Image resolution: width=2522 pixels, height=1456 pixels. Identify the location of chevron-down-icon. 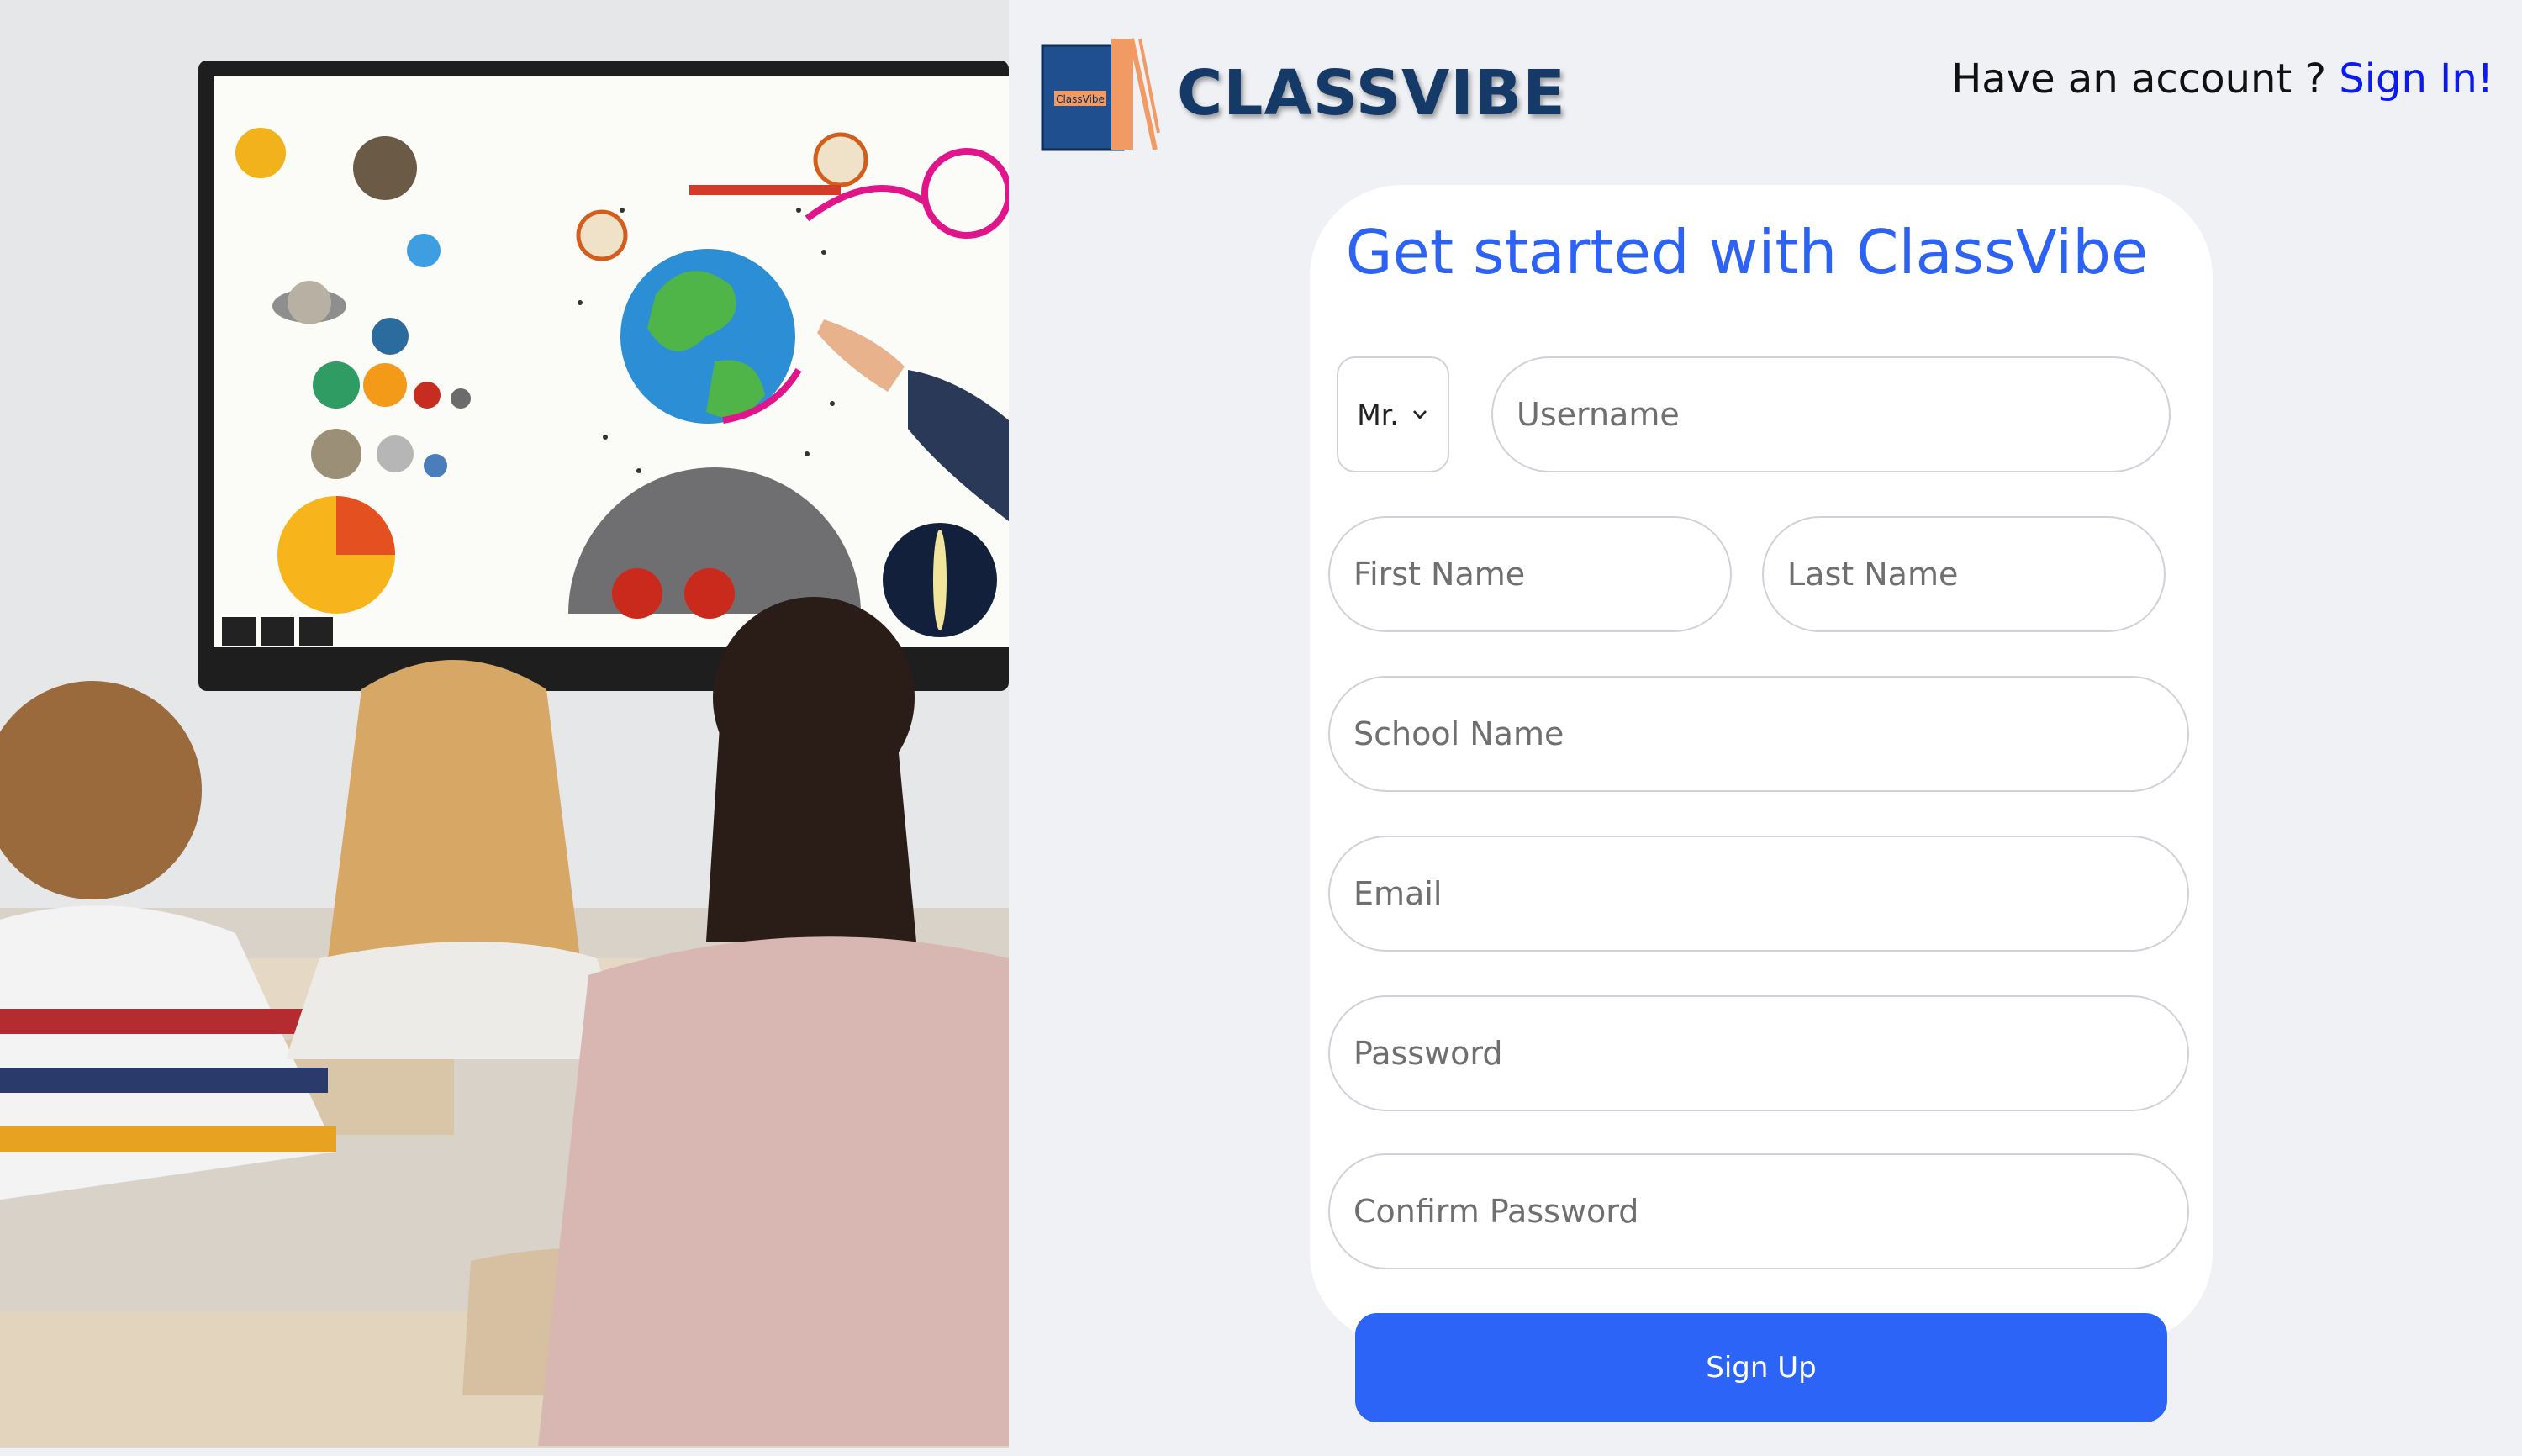
(1419, 415).